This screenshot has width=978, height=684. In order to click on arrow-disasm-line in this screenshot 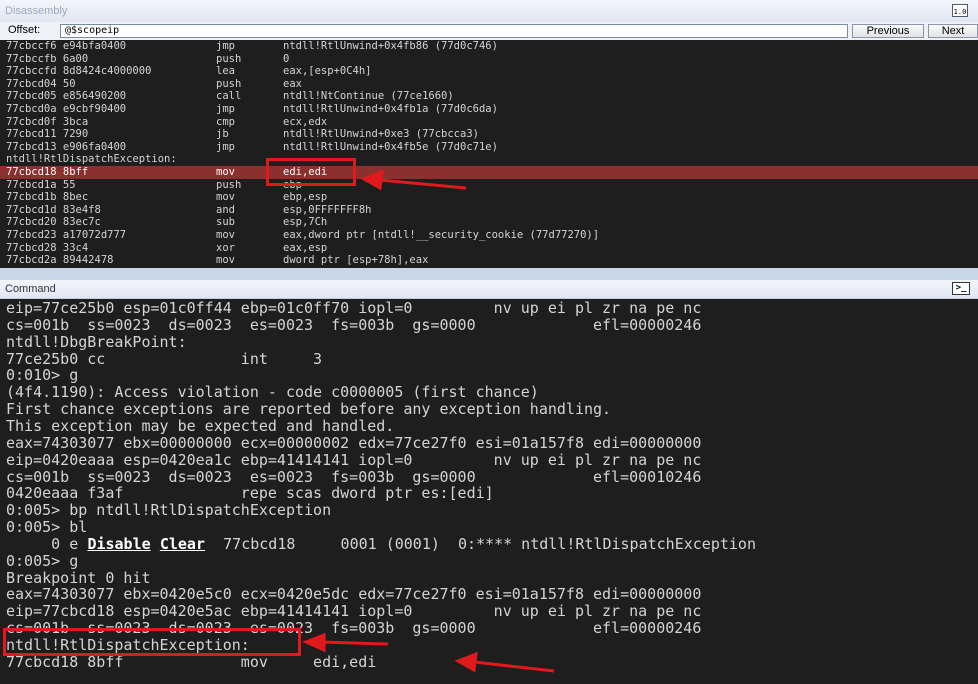, I will do `click(423, 184)`.